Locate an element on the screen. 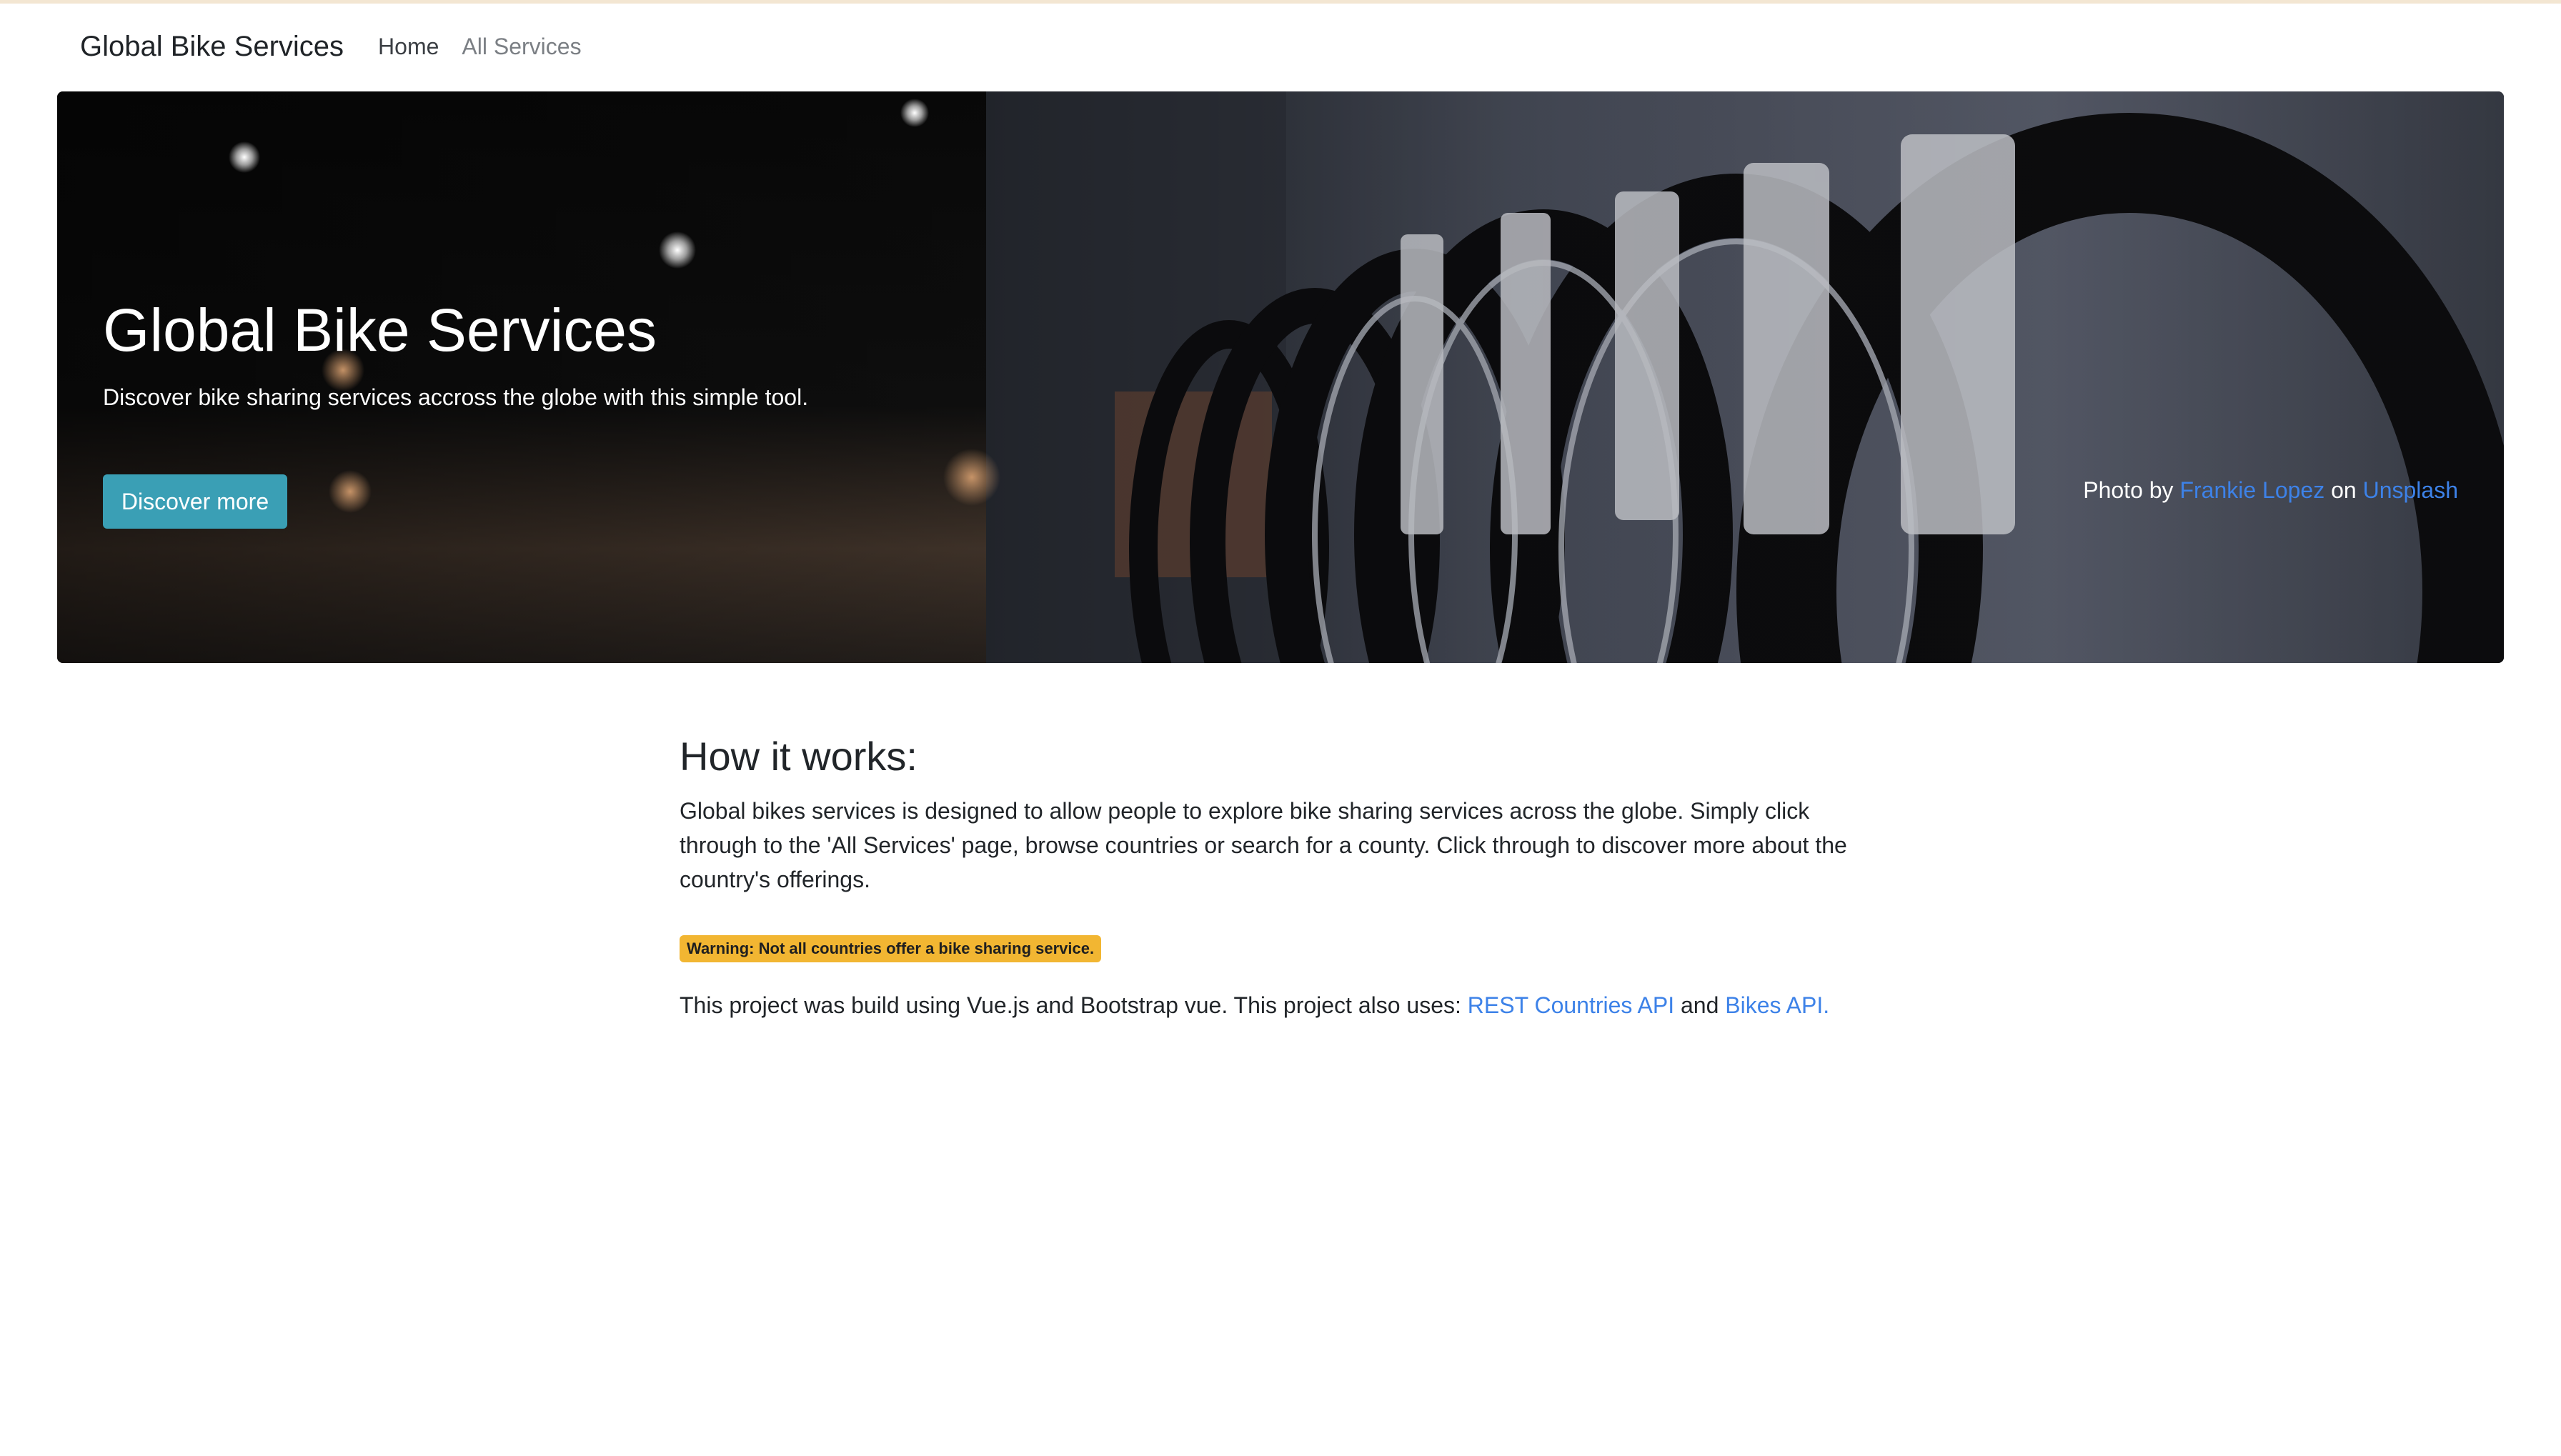 This screenshot has width=2561, height=1456. photo-credit-middle: on is located at coordinates (2344, 490).